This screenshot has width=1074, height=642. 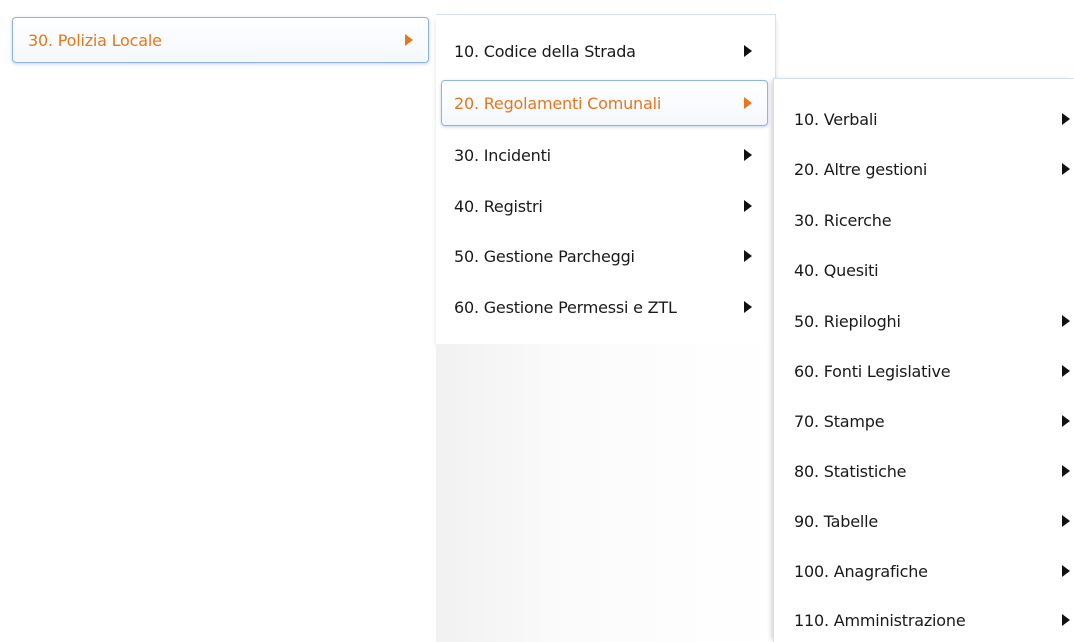 I want to click on menu-item-label: 20. Regolamenti Comunali, so click(x=558, y=103).